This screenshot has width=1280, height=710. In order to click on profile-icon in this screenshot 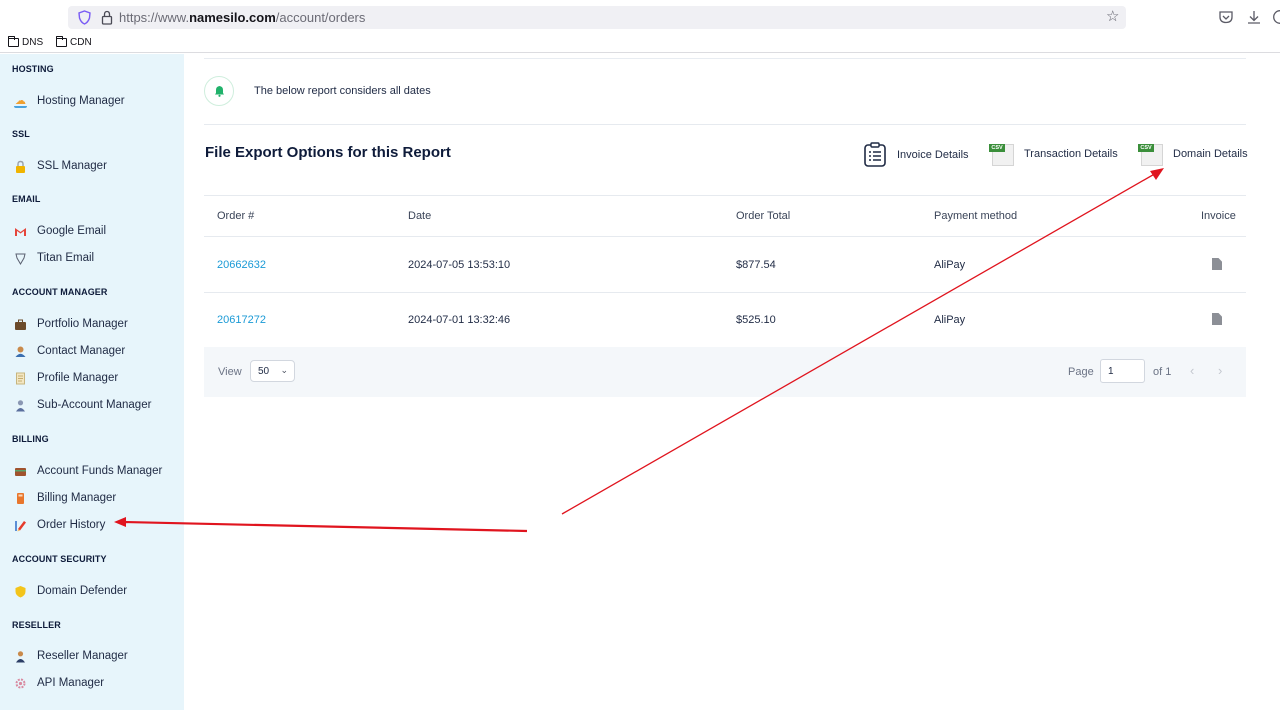, I will do `click(20, 378)`.